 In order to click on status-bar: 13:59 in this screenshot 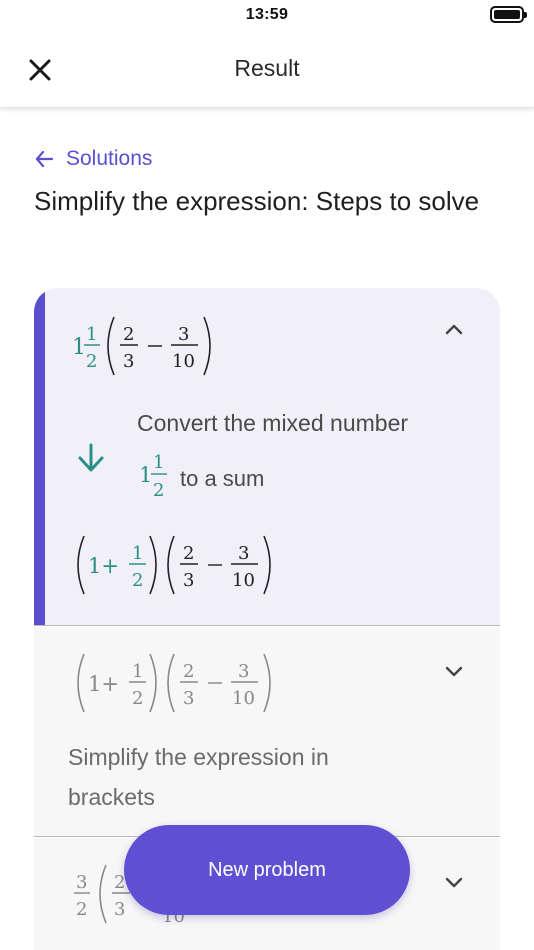, I will do `click(267, 15)`.